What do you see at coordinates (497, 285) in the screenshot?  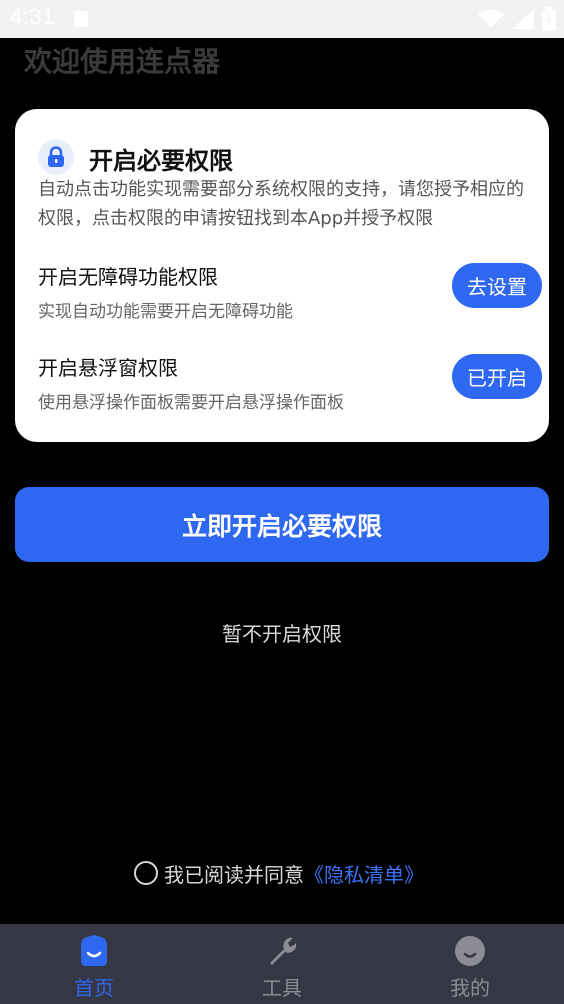 I see `go-settings-button: 去设置` at bounding box center [497, 285].